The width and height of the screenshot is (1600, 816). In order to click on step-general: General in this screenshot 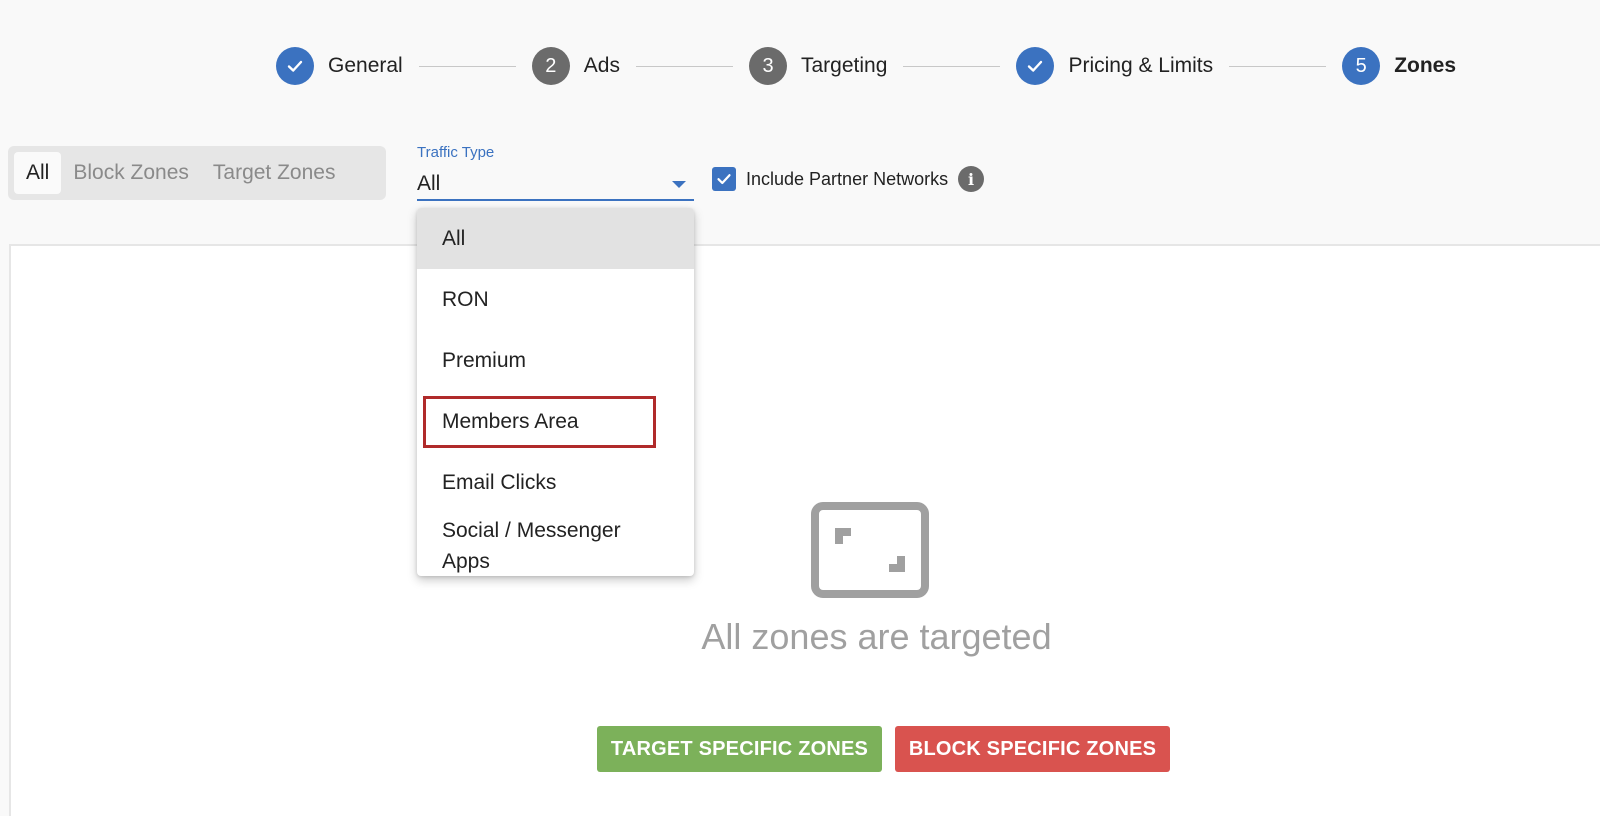, I will do `click(339, 66)`.